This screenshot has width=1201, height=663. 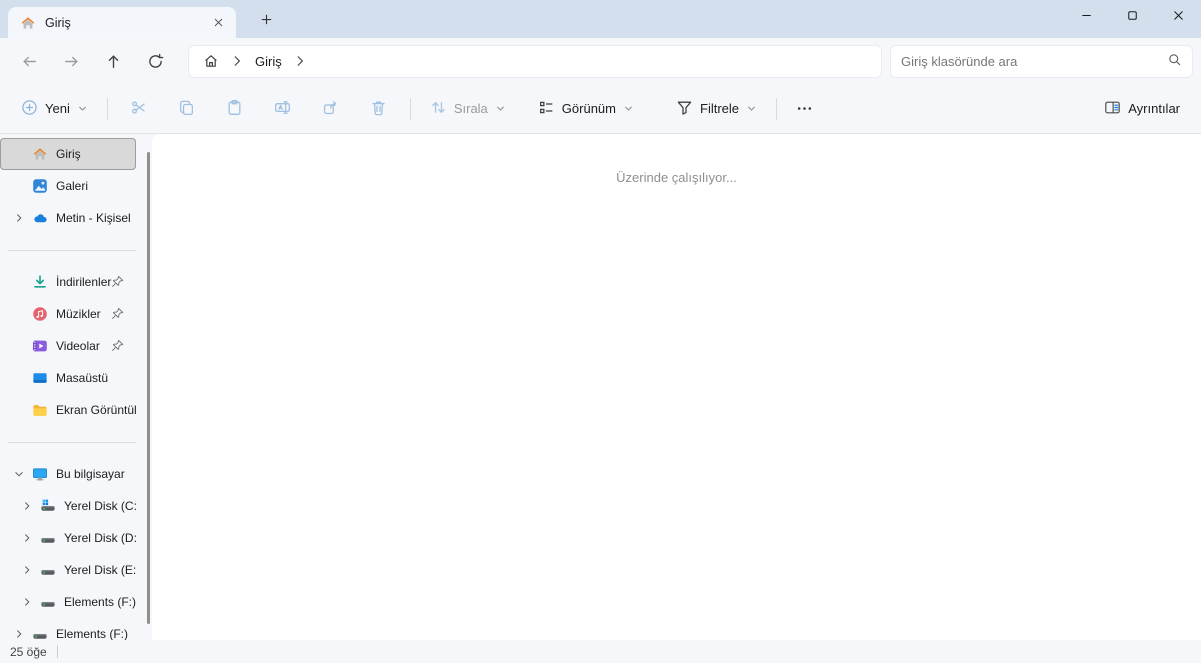 I want to click on sidebar-item: Müzikler, so click(x=68, y=314).